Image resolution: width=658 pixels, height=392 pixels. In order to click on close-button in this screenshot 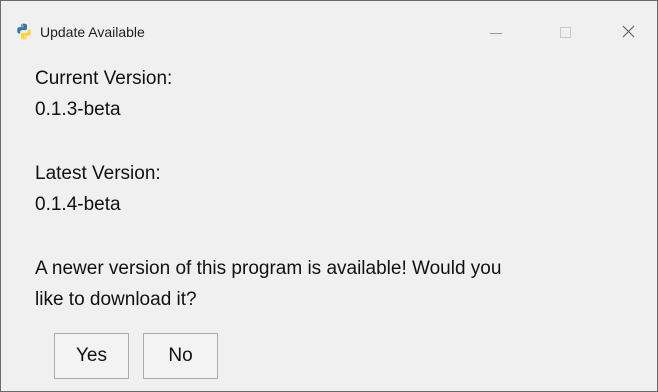, I will do `click(624, 28)`.